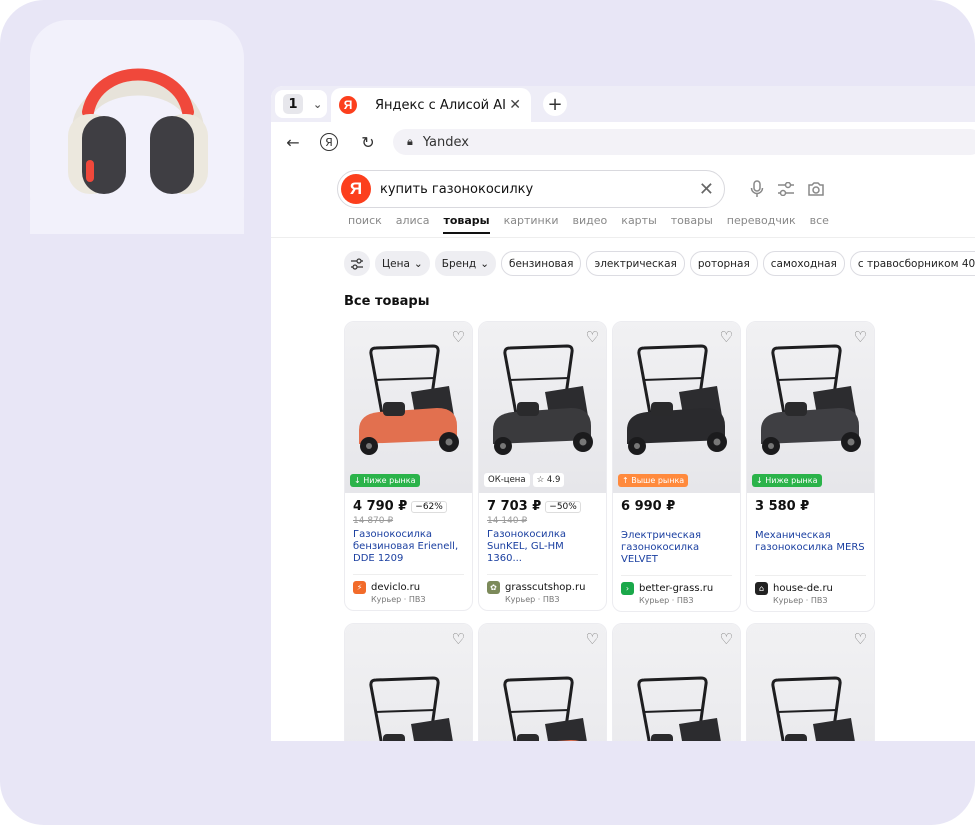 Image resolution: width=975 pixels, height=825 pixels. What do you see at coordinates (514, 506) in the screenshot?
I see `product-price: 7 703 ₽` at bounding box center [514, 506].